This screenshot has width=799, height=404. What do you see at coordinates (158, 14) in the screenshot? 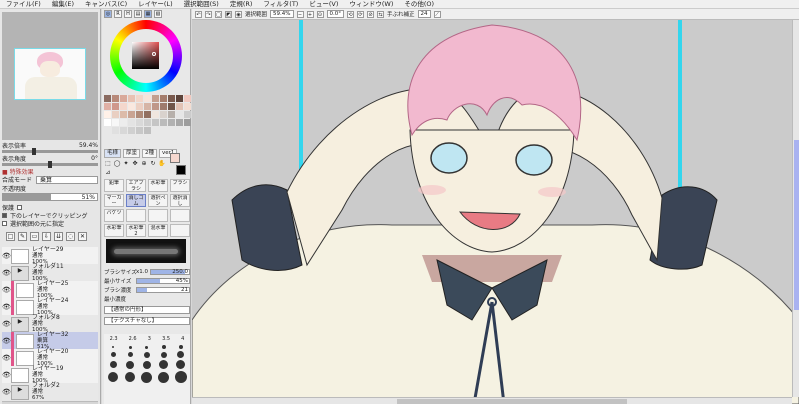
I see `scratch-tab-icon: ▧` at bounding box center [158, 14].